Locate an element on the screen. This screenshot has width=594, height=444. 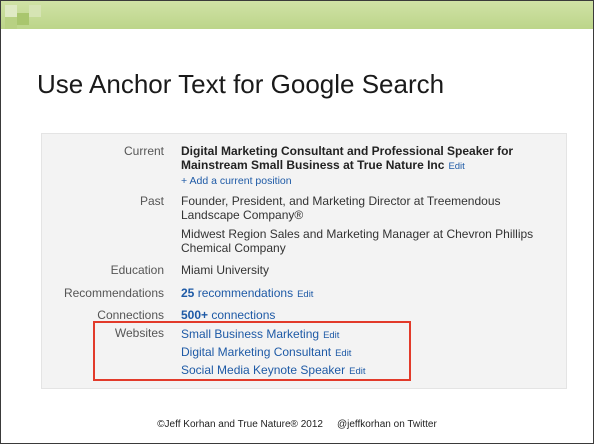
footer-copyright: ©Jeff Korhan and True Nature® 2012 is located at coordinates (240, 424).